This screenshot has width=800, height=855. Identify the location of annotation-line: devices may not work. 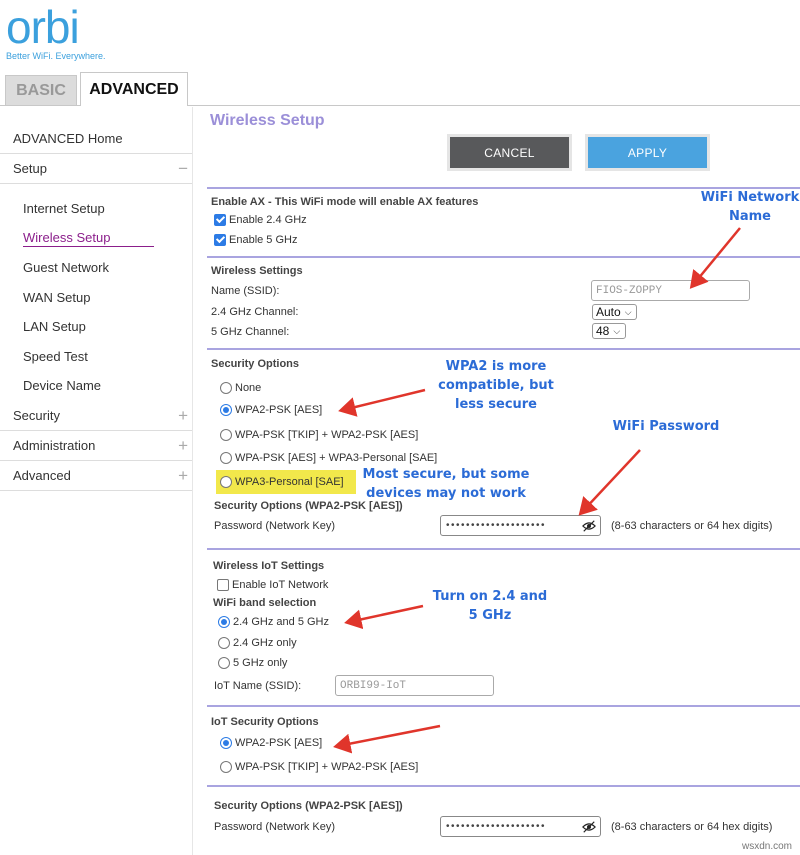
(446, 493).